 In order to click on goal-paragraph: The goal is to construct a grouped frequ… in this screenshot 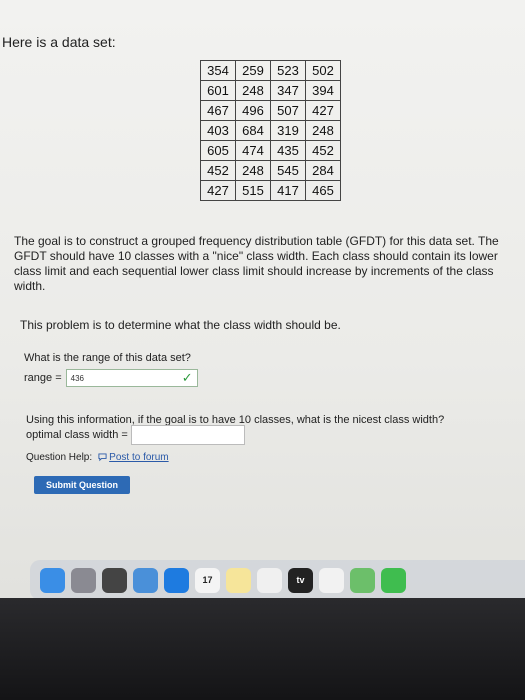, I will do `click(256, 263)`.